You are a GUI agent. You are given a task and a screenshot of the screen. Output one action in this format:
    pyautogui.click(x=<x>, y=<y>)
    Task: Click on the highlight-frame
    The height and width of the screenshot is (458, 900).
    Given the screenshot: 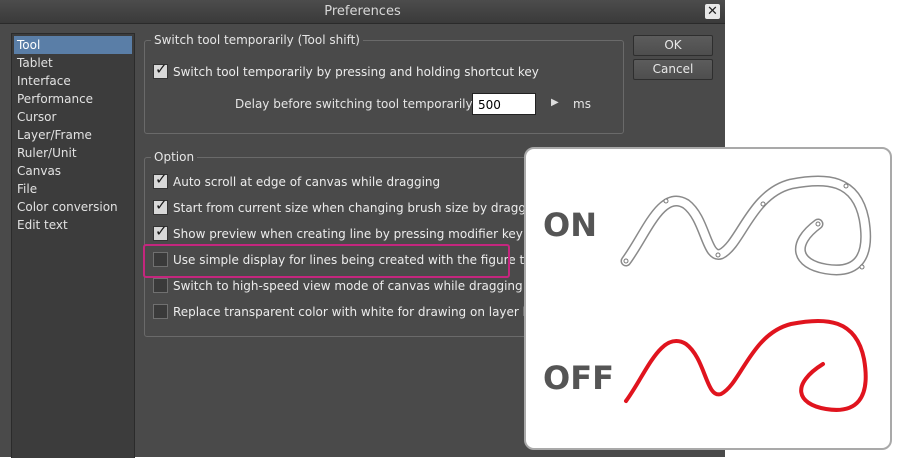 What is the action you would take?
    pyautogui.click(x=326, y=261)
    